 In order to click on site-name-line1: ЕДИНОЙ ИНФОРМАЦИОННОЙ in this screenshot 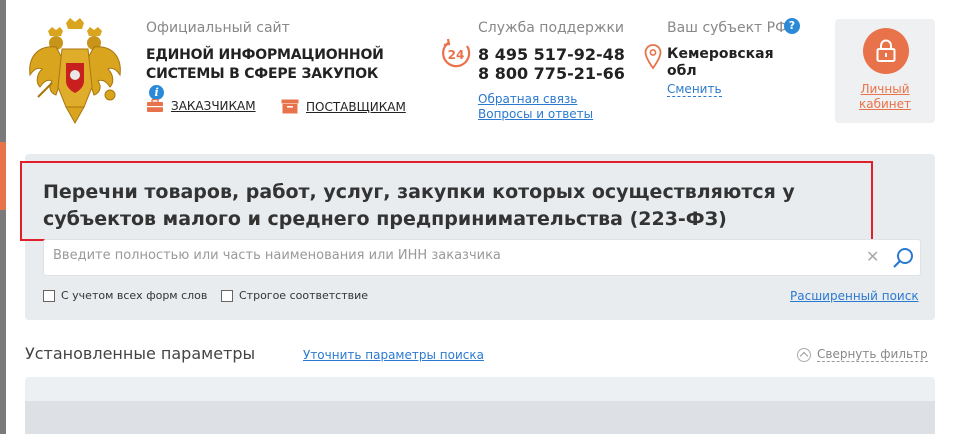, I will do `click(265, 55)`.